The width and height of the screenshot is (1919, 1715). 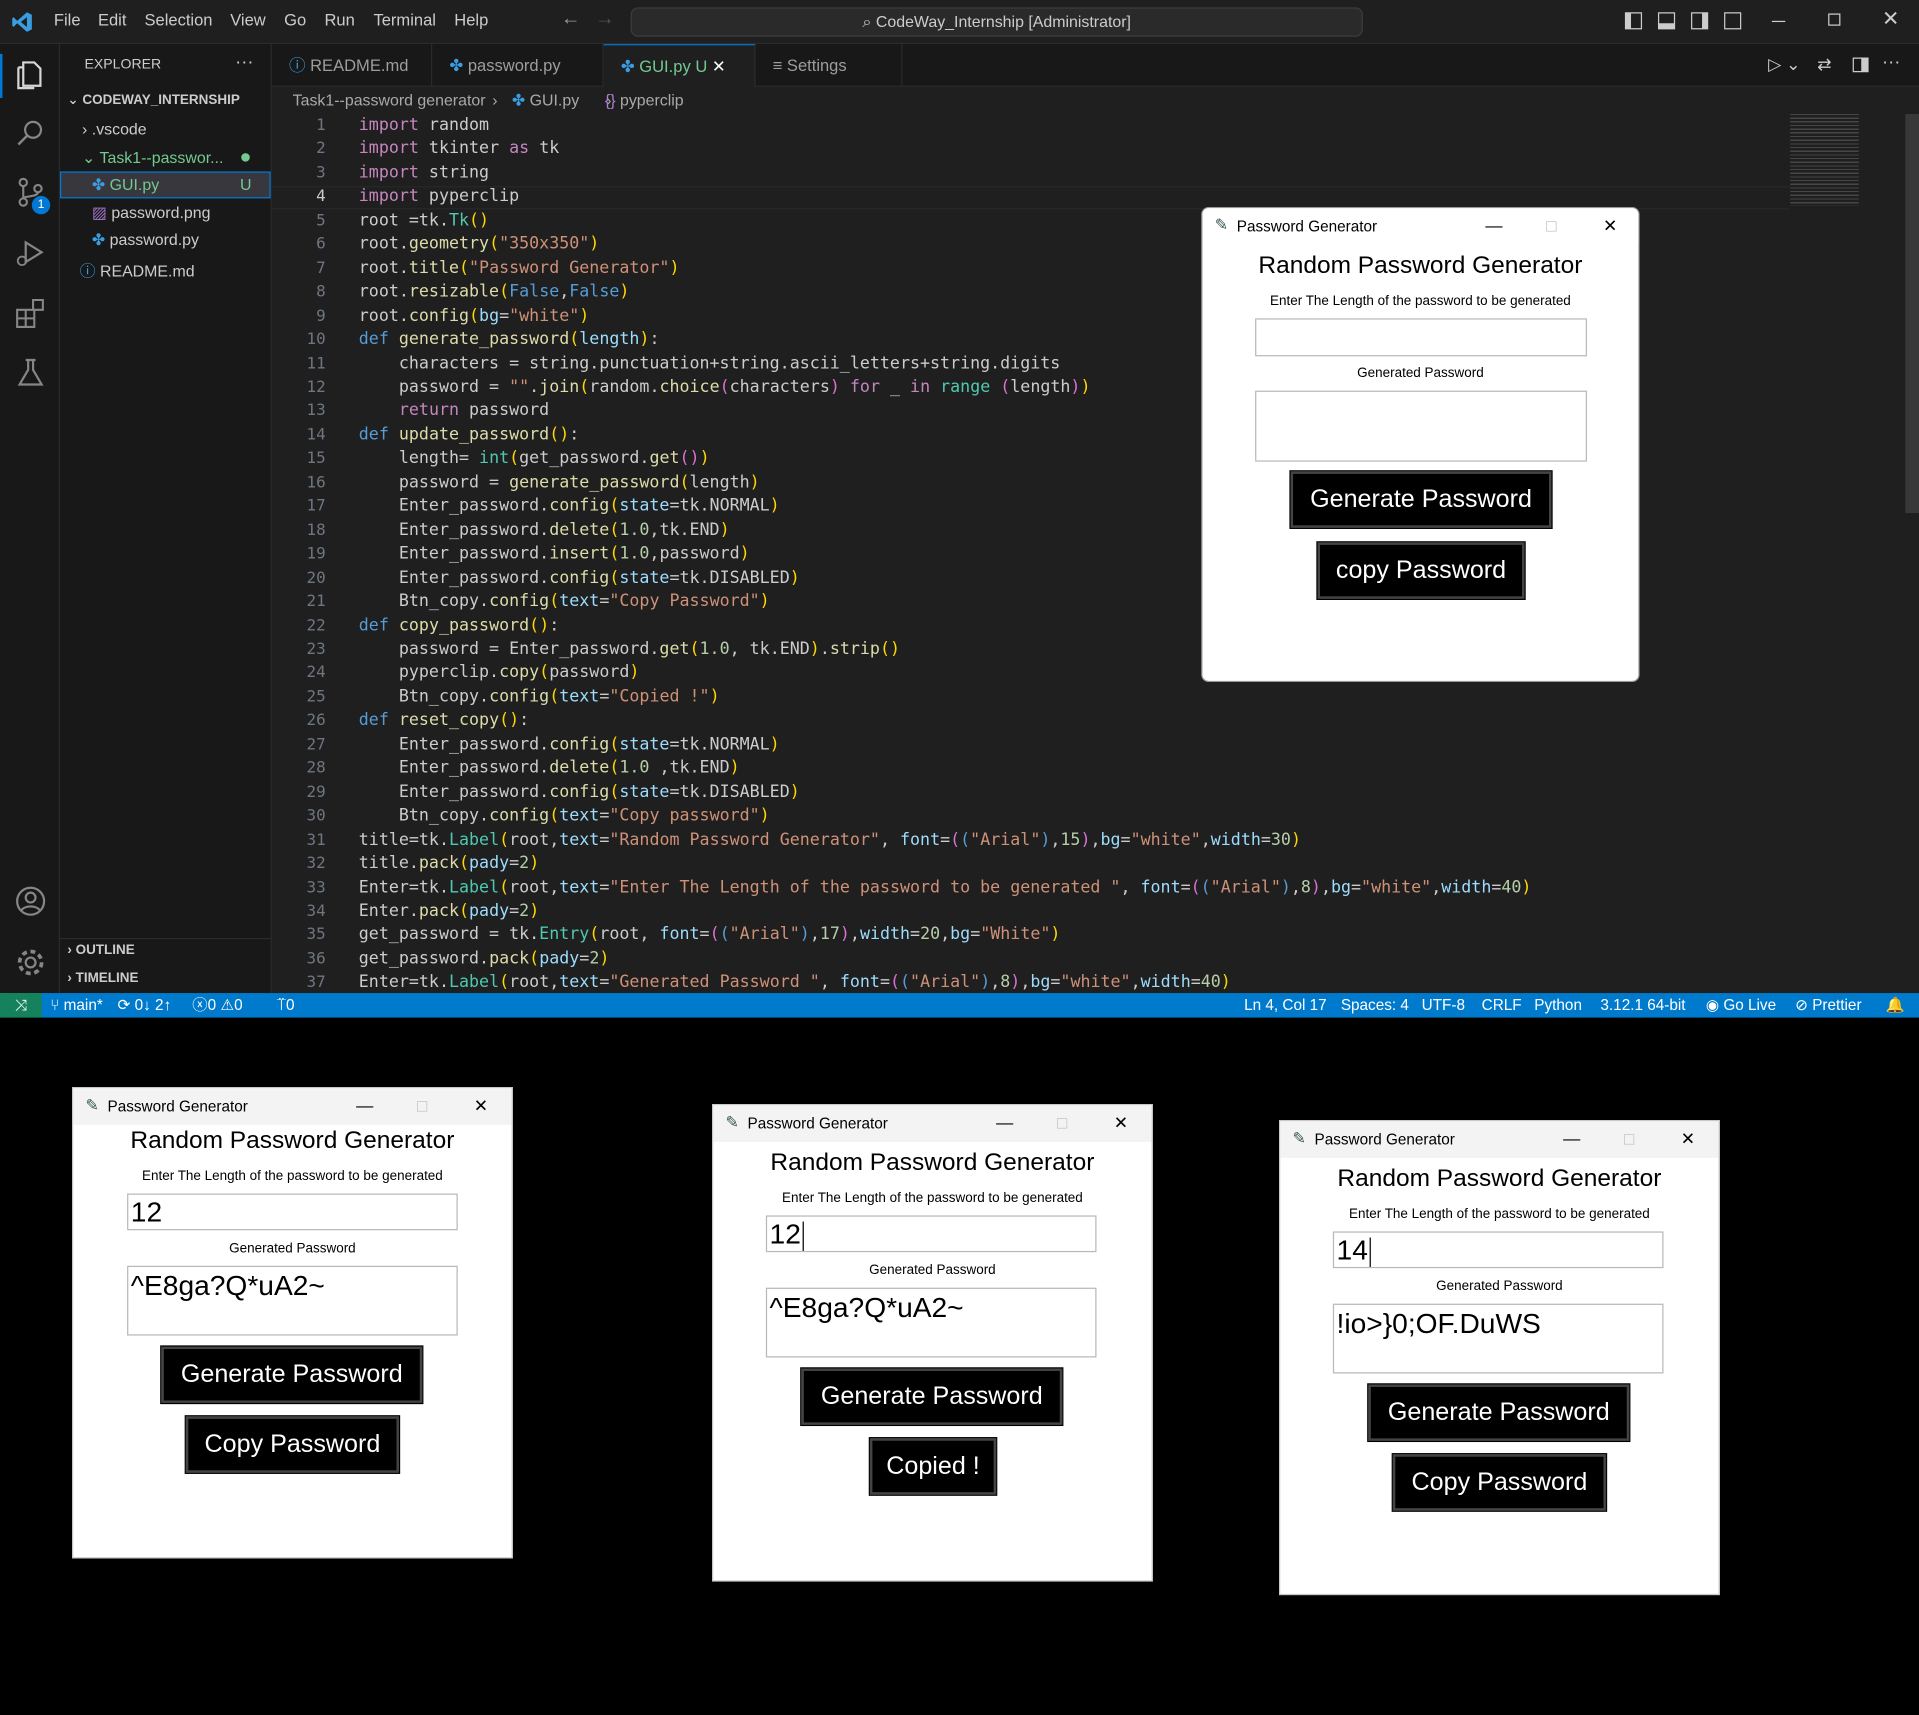 What do you see at coordinates (352, 65) in the screenshot?
I see `tab-readme: ⓘ README.md` at bounding box center [352, 65].